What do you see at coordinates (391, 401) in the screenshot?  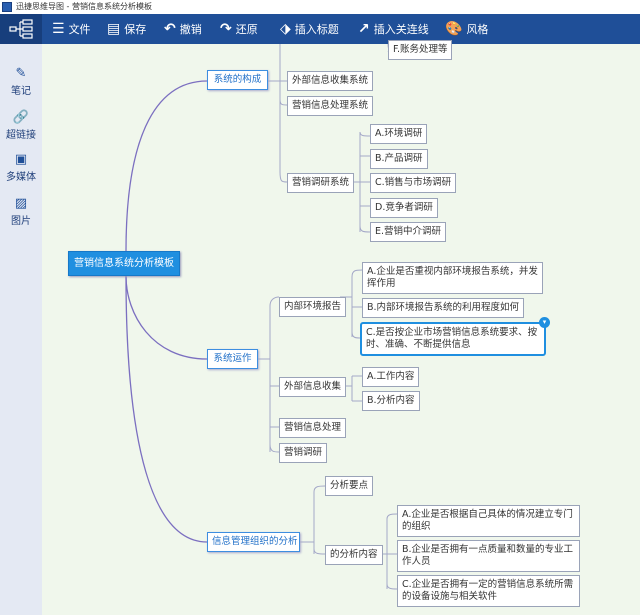 I see `topic-external-item: B.分析内容` at bounding box center [391, 401].